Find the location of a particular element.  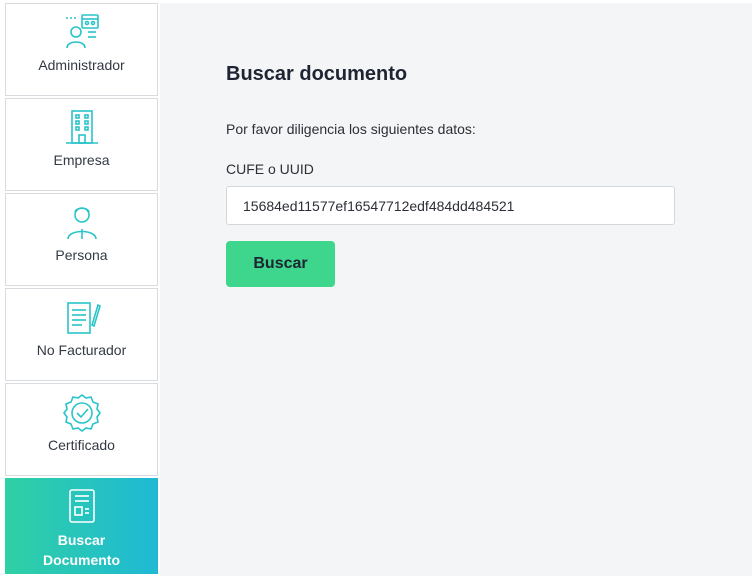

label-line-2: Documento is located at coordinates (81, 560).